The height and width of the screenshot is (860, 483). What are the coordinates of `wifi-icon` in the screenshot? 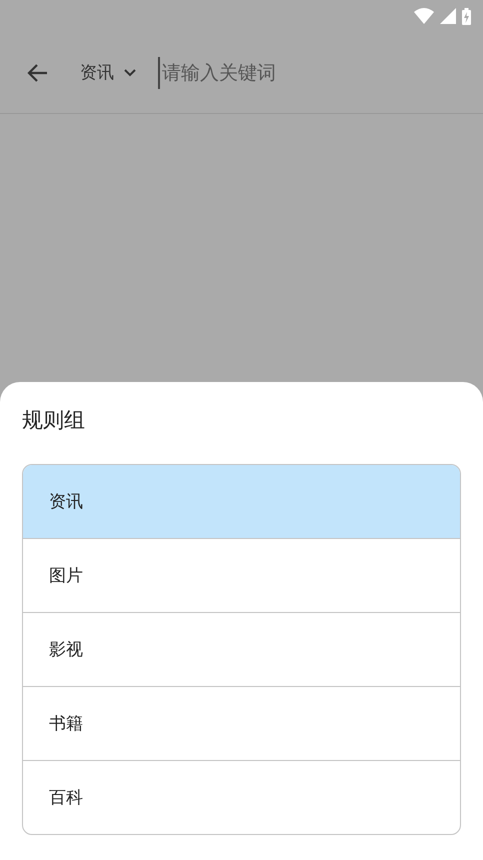 It's located at (424, 16).